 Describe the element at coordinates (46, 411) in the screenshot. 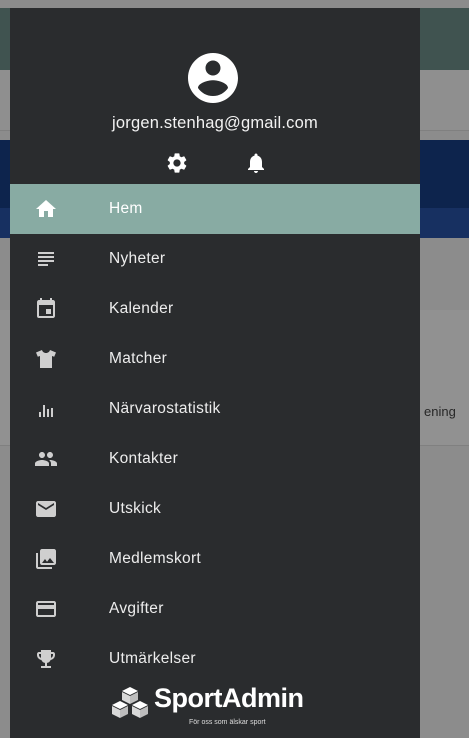

I see `bar-chart-icon` at that location.